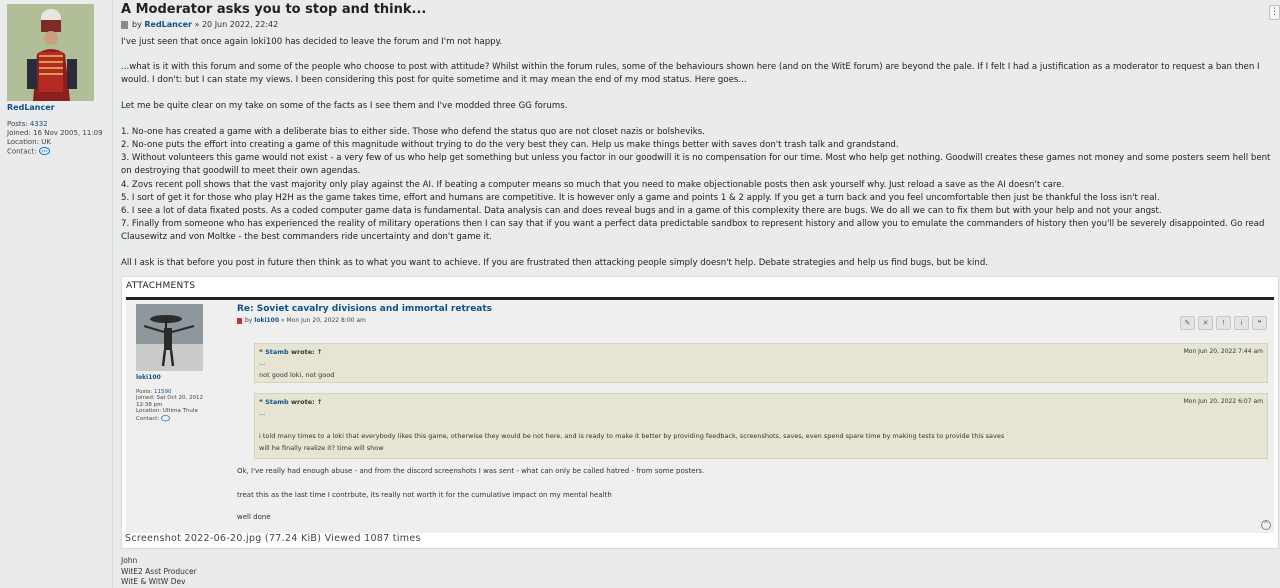  Describe the element at coordinates (39, 124) in the screenshot. I see `posts-count: 4332` at that location.